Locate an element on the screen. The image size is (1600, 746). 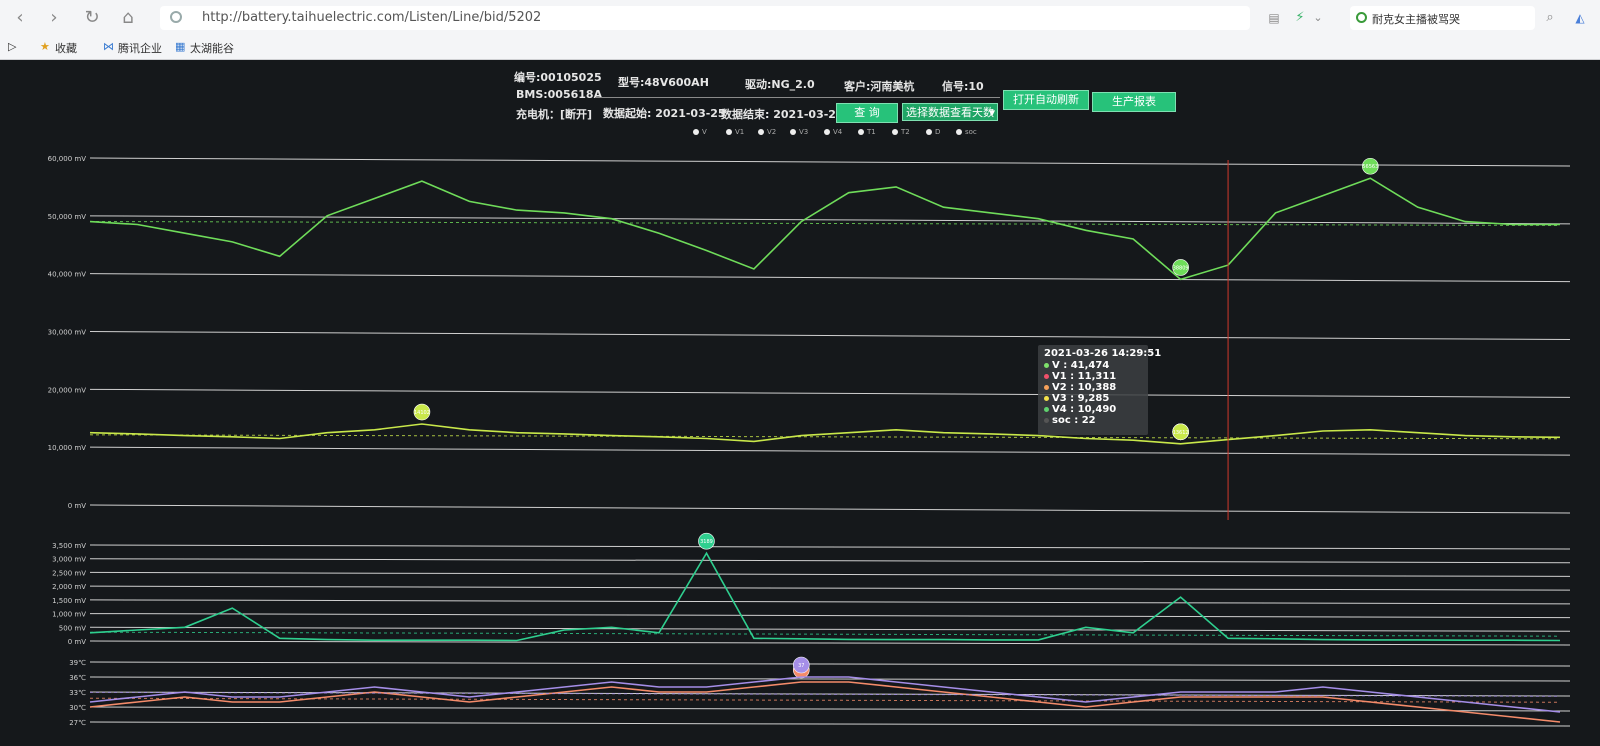
y-tick-label: 500 mV is located at coordinates (72, 628).